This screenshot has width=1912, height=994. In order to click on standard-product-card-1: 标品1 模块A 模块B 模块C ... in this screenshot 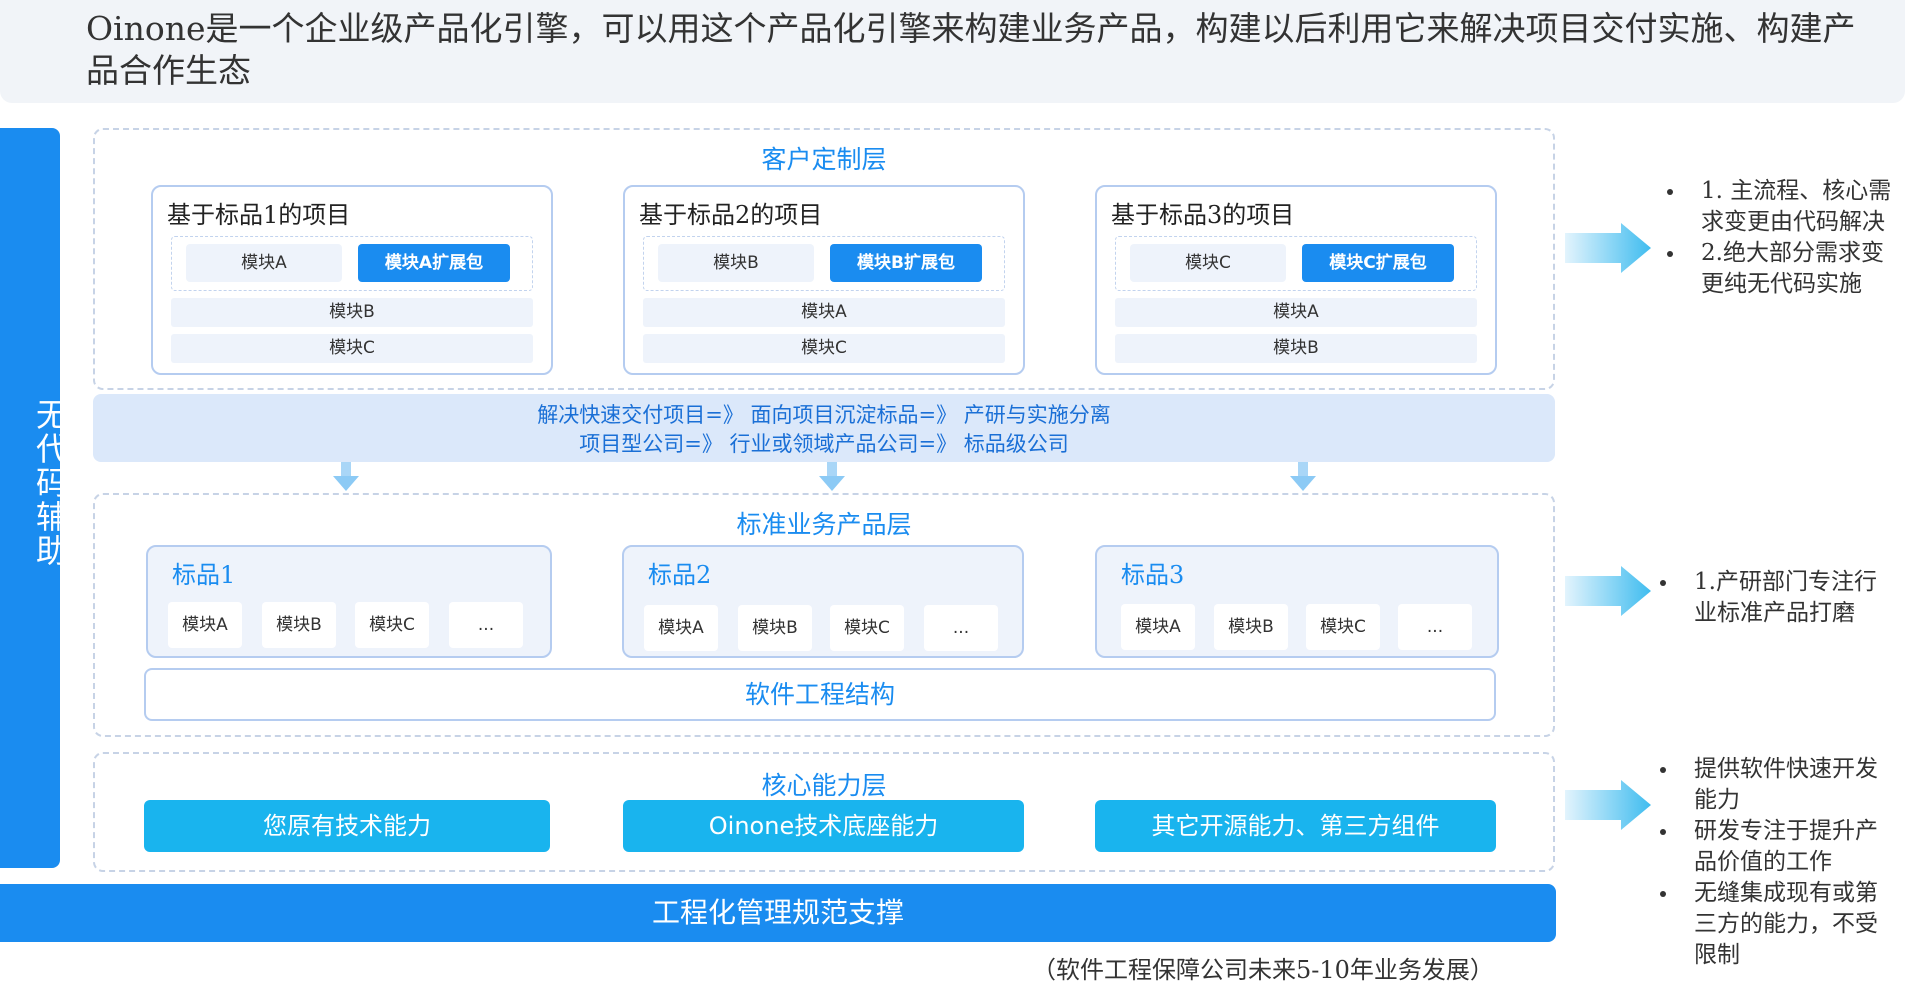, I will do `click(349, 601)`.